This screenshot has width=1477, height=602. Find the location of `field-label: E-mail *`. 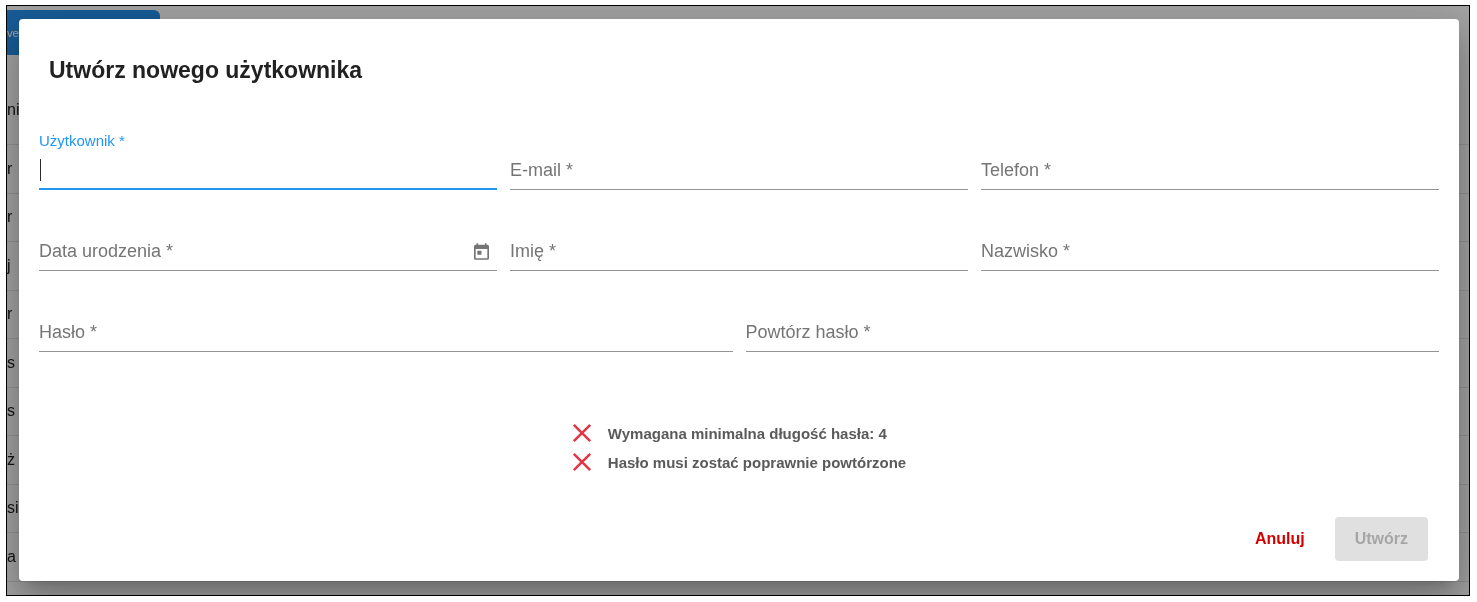

field-label: E-mail * is located at coordinates (541, 170).